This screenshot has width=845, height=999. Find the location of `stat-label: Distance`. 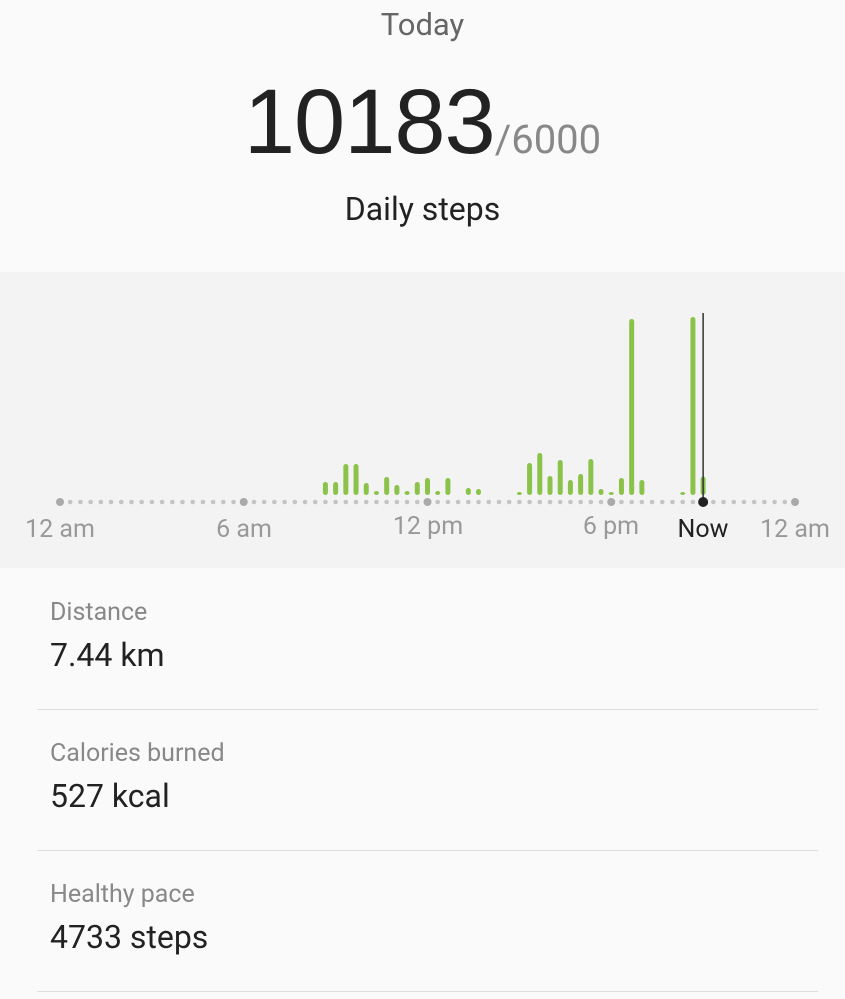

stat-label: Distance is located at coordinates (99, 612).